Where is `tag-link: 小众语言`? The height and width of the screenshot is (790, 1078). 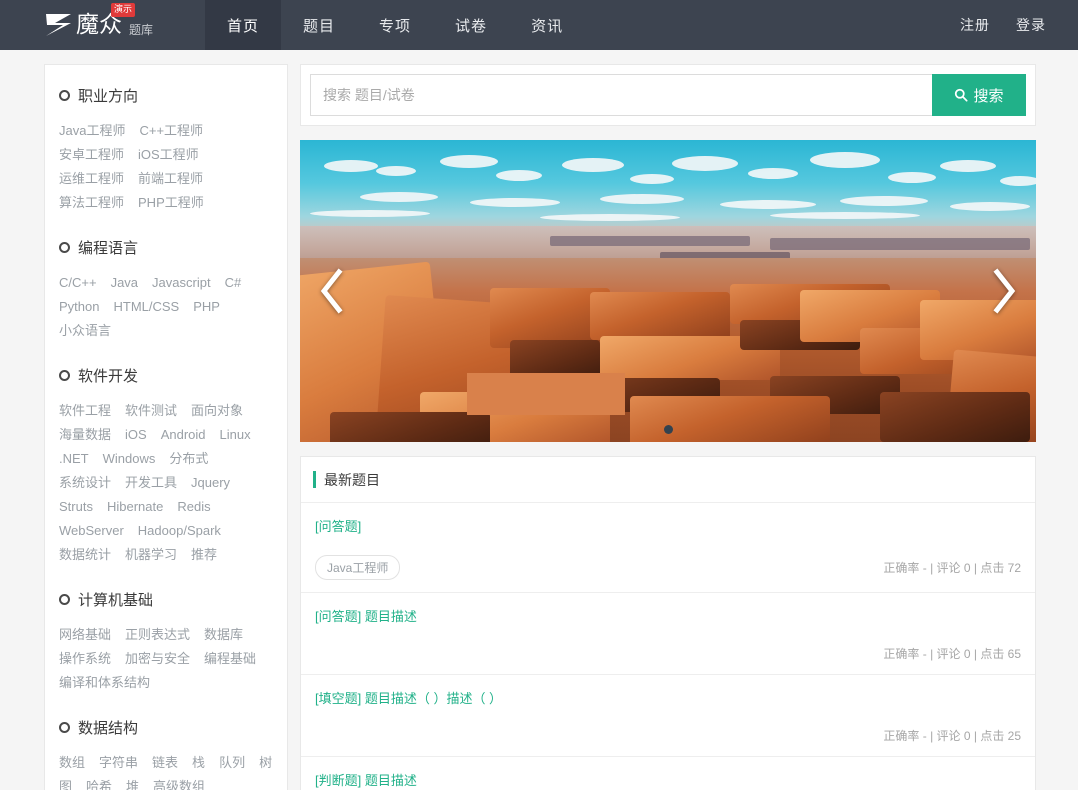
tag-link: 小众语言 is located at coordinates (85, 331).